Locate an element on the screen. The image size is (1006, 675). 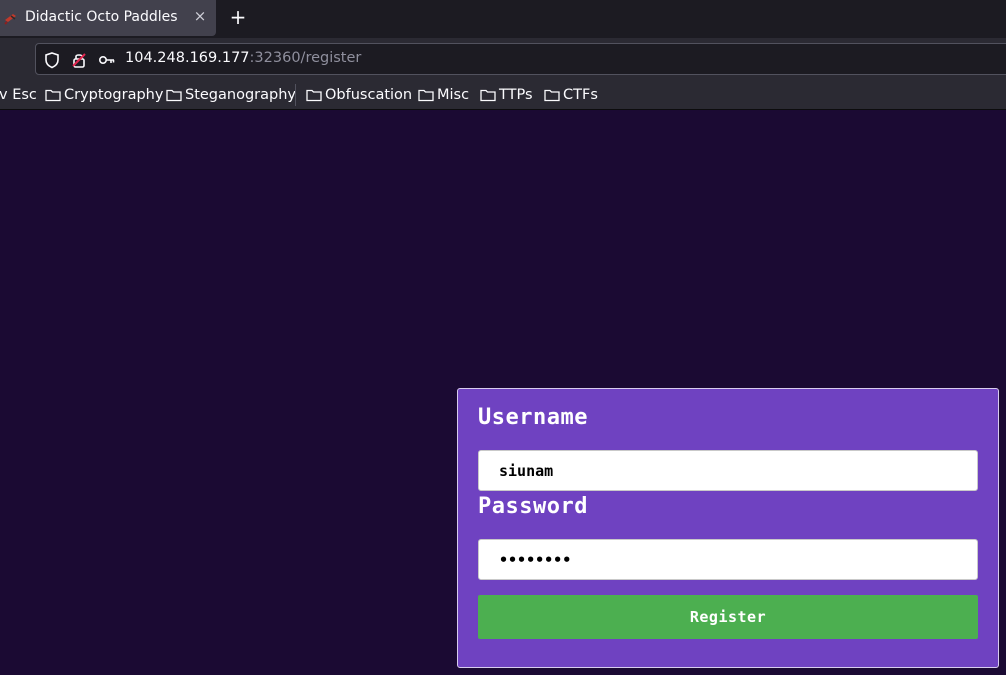
bookmark-folder-ctfs: CTFs is located at coordinates (571, 95).